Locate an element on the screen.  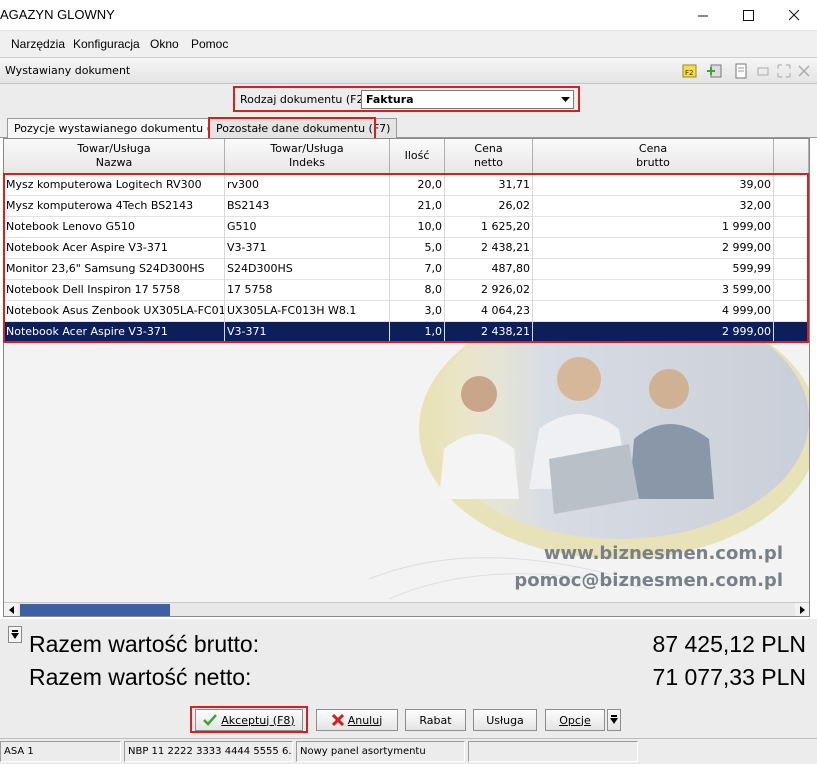
f2-icon: F2 is located at coordinates (690, 71).